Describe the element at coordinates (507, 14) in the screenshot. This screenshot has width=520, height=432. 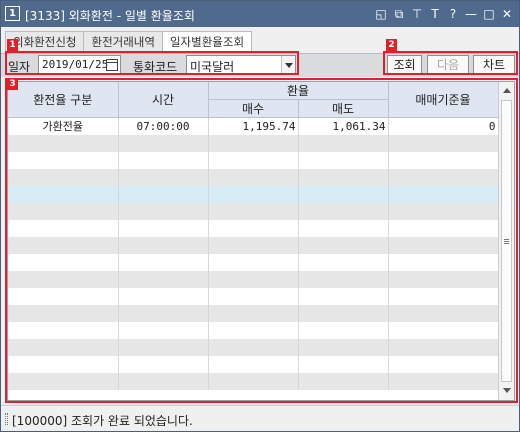
I see `close-icon: ✕` at that location.